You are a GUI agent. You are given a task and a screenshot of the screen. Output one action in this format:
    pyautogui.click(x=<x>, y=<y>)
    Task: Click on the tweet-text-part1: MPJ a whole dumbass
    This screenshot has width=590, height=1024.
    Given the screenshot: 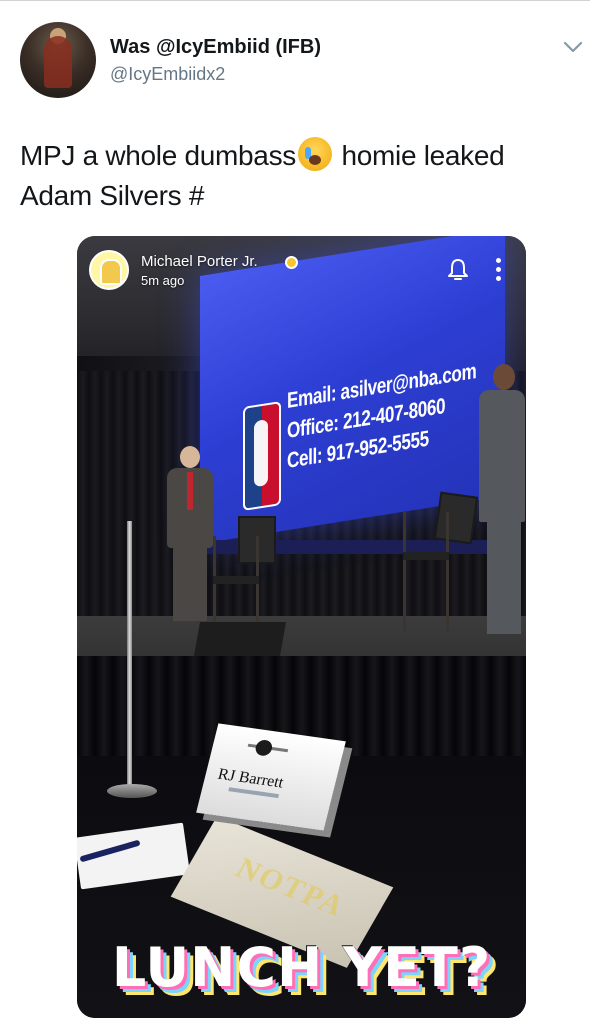 What is the action you would take?
    pyautogui.click(x=158, y=155)
    